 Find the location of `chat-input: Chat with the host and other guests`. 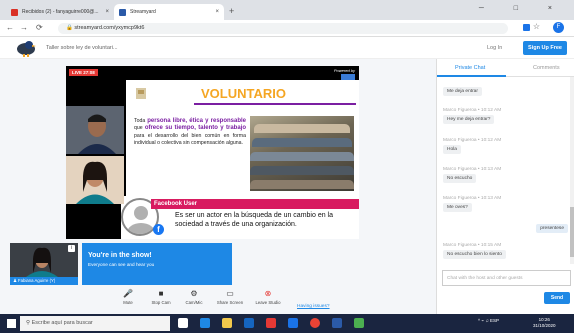

chat-input: Chat with the host and other guests is located at coordinates (506, 278).